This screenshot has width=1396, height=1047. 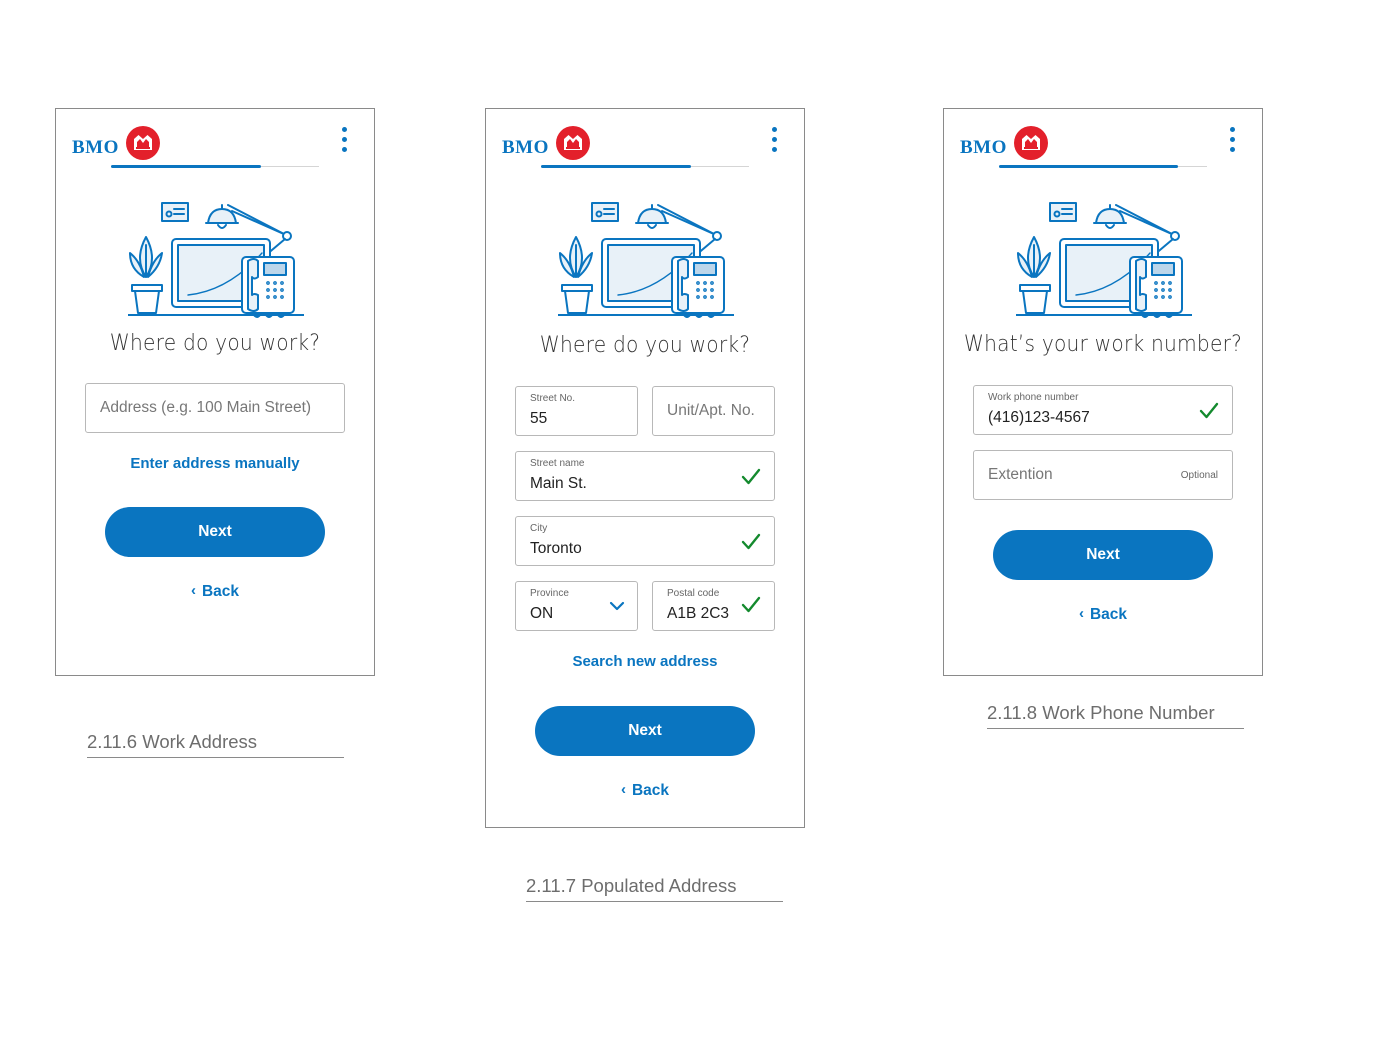 I want to click on page-title: What’s your work number?, so click(x=1103, y=344).